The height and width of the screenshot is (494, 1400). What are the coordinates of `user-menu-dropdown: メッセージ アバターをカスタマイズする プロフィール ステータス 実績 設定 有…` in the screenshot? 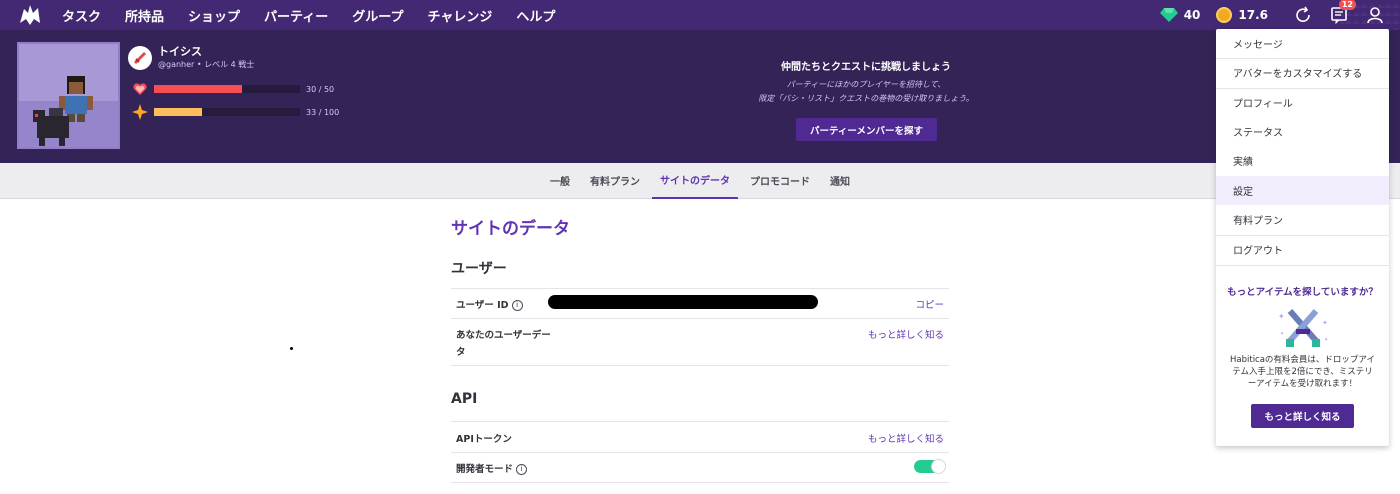 It's located at (1302, 237).